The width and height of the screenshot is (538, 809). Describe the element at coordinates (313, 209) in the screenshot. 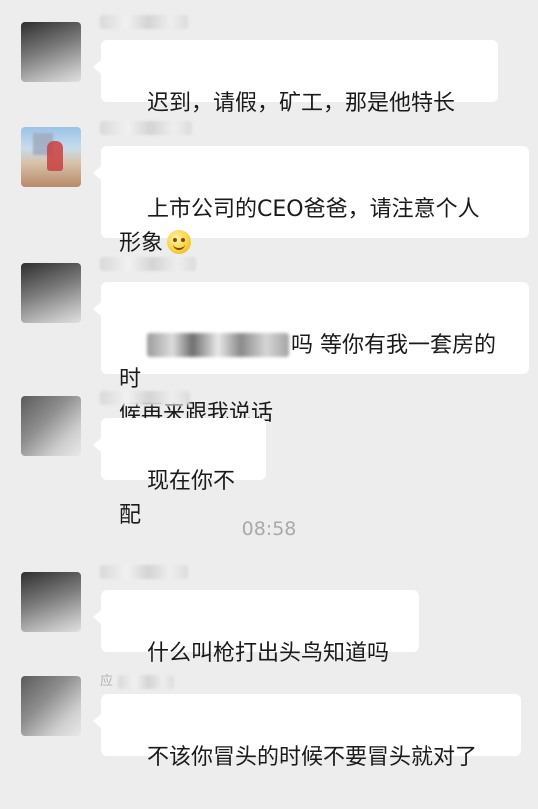

I see `message-text: 上市公司的CEO爸爸，请注意个人` at that location.